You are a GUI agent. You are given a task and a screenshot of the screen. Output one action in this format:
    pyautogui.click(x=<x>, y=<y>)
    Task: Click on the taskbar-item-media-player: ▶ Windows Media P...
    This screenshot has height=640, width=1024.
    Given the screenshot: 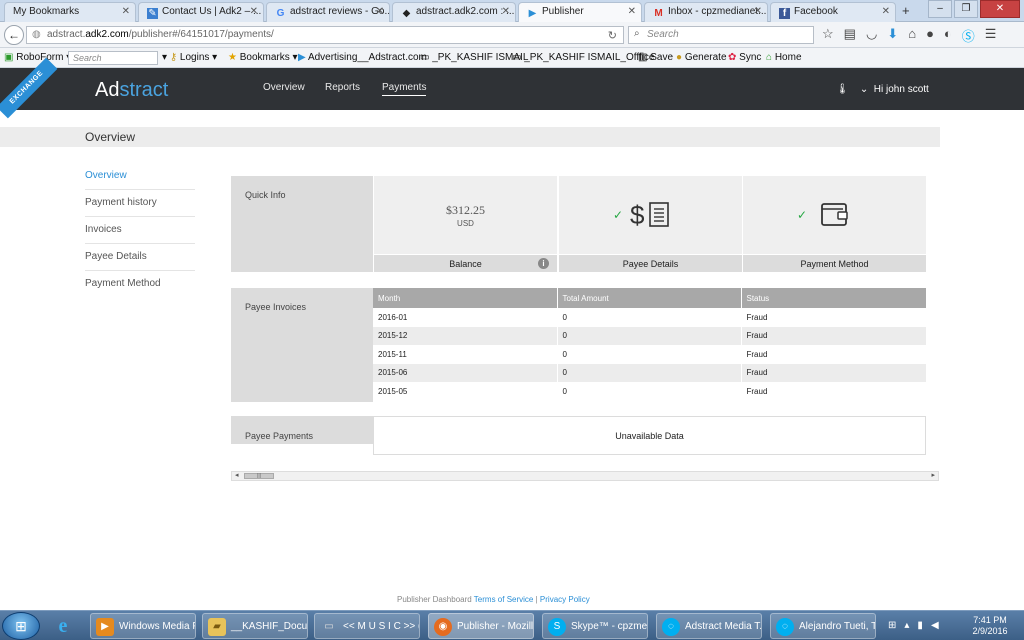 What is the action you would take?
    pyautogui.click(x=143, y=626)
    